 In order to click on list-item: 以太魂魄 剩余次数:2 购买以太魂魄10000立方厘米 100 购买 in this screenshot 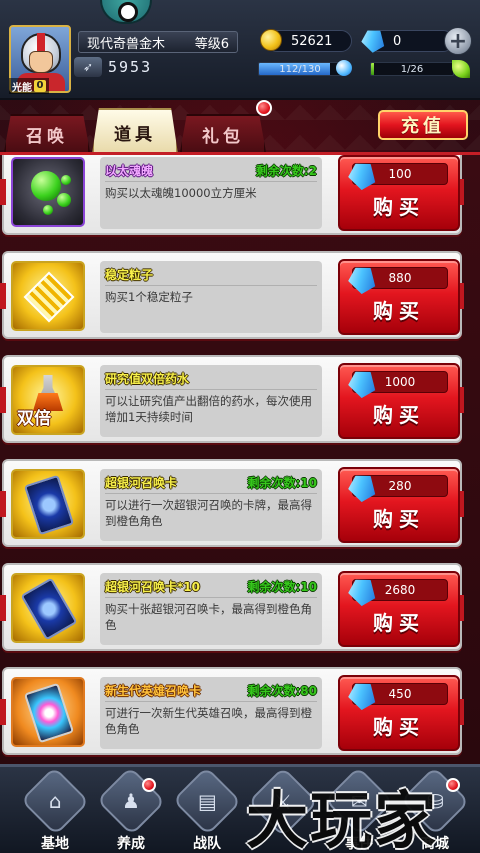, I will do `click(232, 195)`.